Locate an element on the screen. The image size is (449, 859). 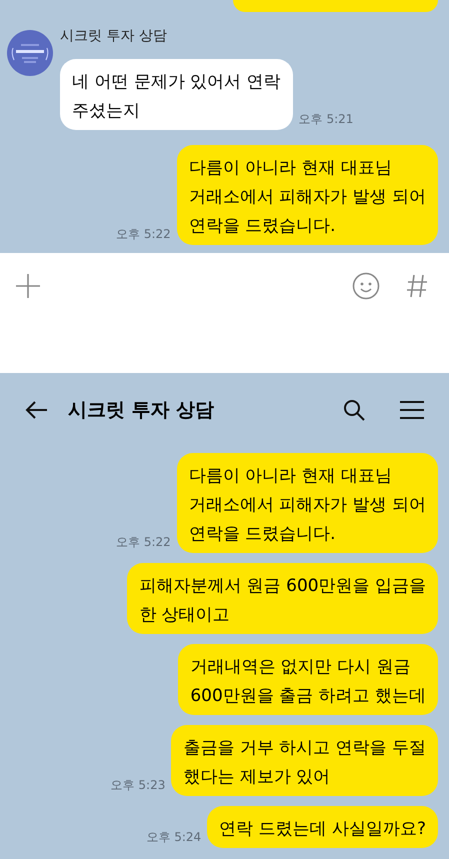
message-bubble: 출금을 거부 하시고 연락을 두절 했다는 제보가 있어 is located at coordinates (304, 760).